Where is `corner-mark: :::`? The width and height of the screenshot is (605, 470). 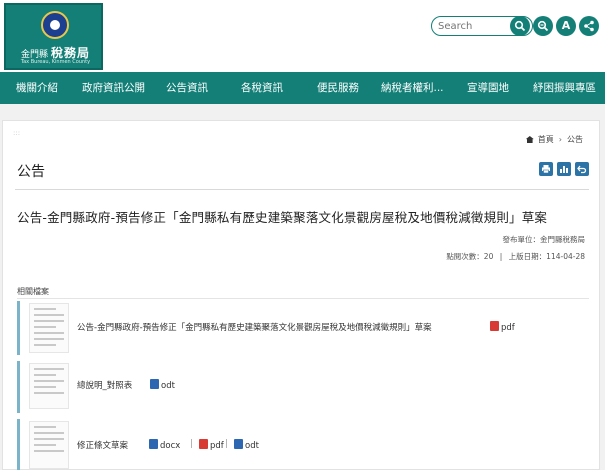
corner-mark: ::: is located at coordinates (17, 133).